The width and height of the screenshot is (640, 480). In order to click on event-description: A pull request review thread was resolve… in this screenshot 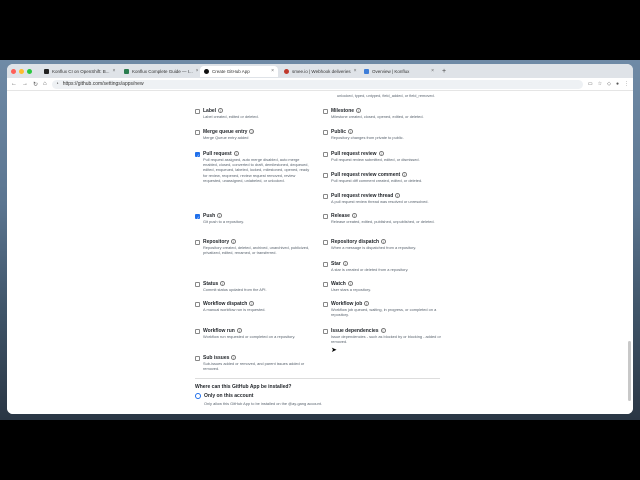, I will do `click(380, 201)`.